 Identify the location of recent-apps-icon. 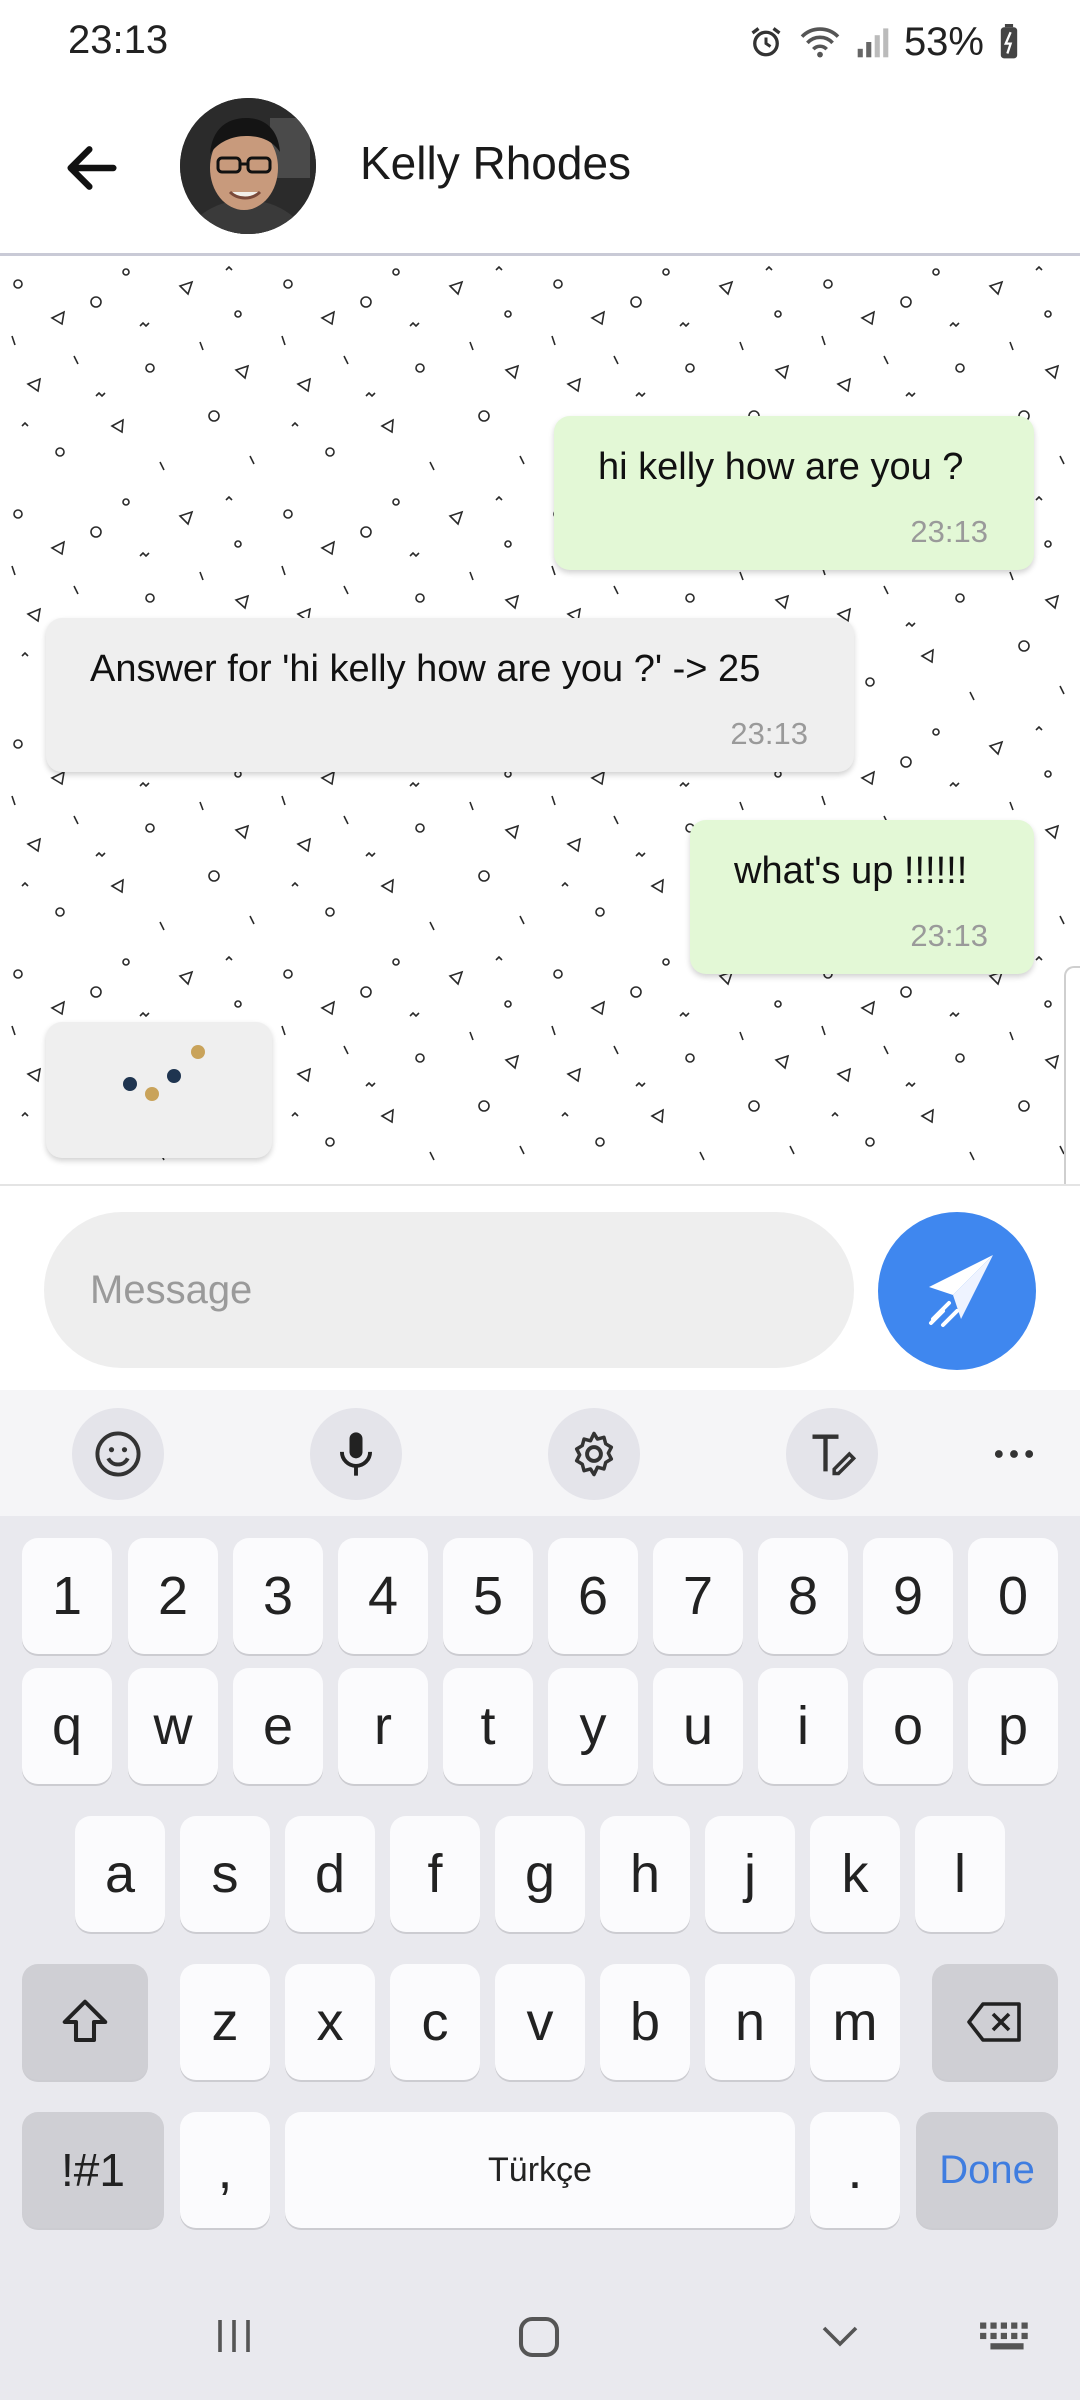
(234, 2336).